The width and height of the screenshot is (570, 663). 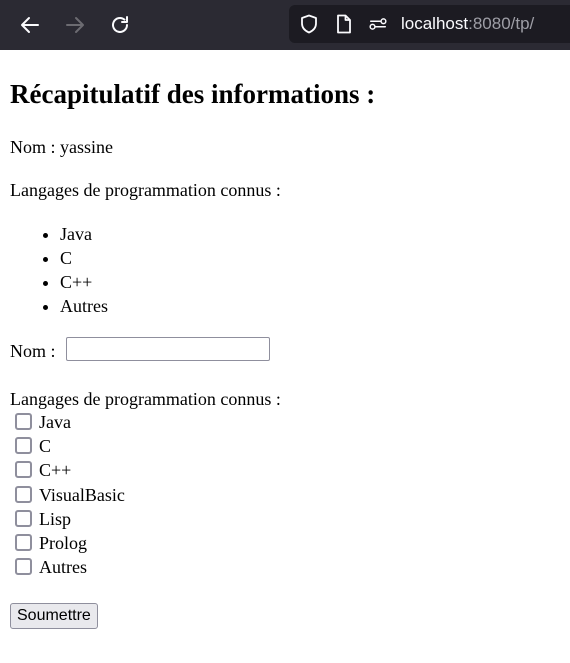 I want to click on checkbox-autres: Autres, so click(x=51, y=567).